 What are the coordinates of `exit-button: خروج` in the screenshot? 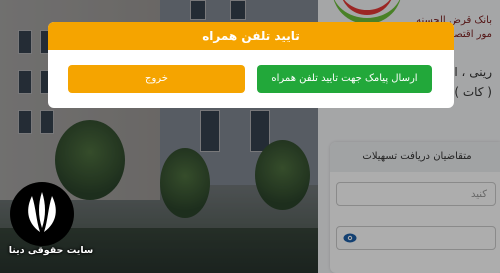 It's located at (156, 79).